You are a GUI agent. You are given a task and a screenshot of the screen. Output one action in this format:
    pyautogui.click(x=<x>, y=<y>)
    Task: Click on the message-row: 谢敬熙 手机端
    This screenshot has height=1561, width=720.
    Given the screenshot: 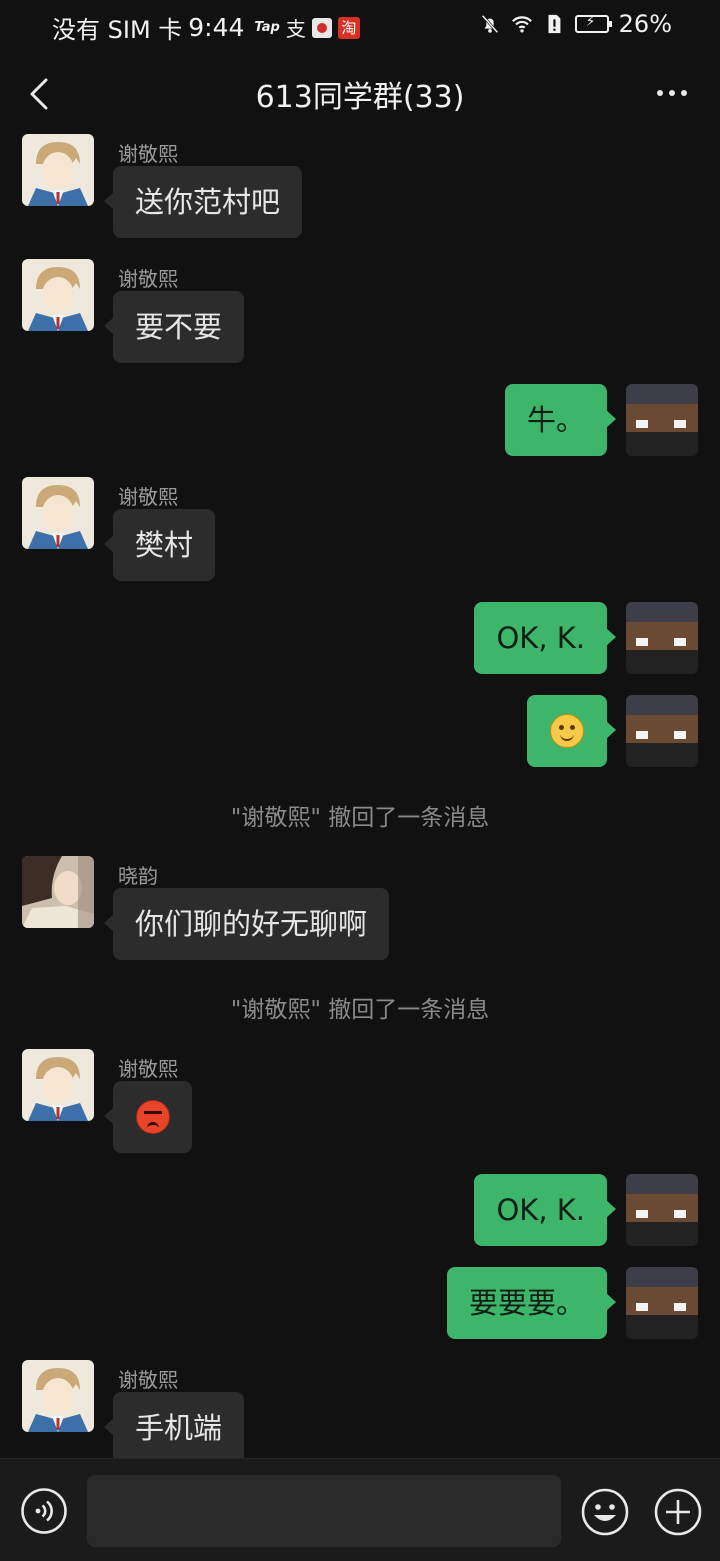 What is the action you would take?
    pyautogui.click(x=360, y=1409)
    